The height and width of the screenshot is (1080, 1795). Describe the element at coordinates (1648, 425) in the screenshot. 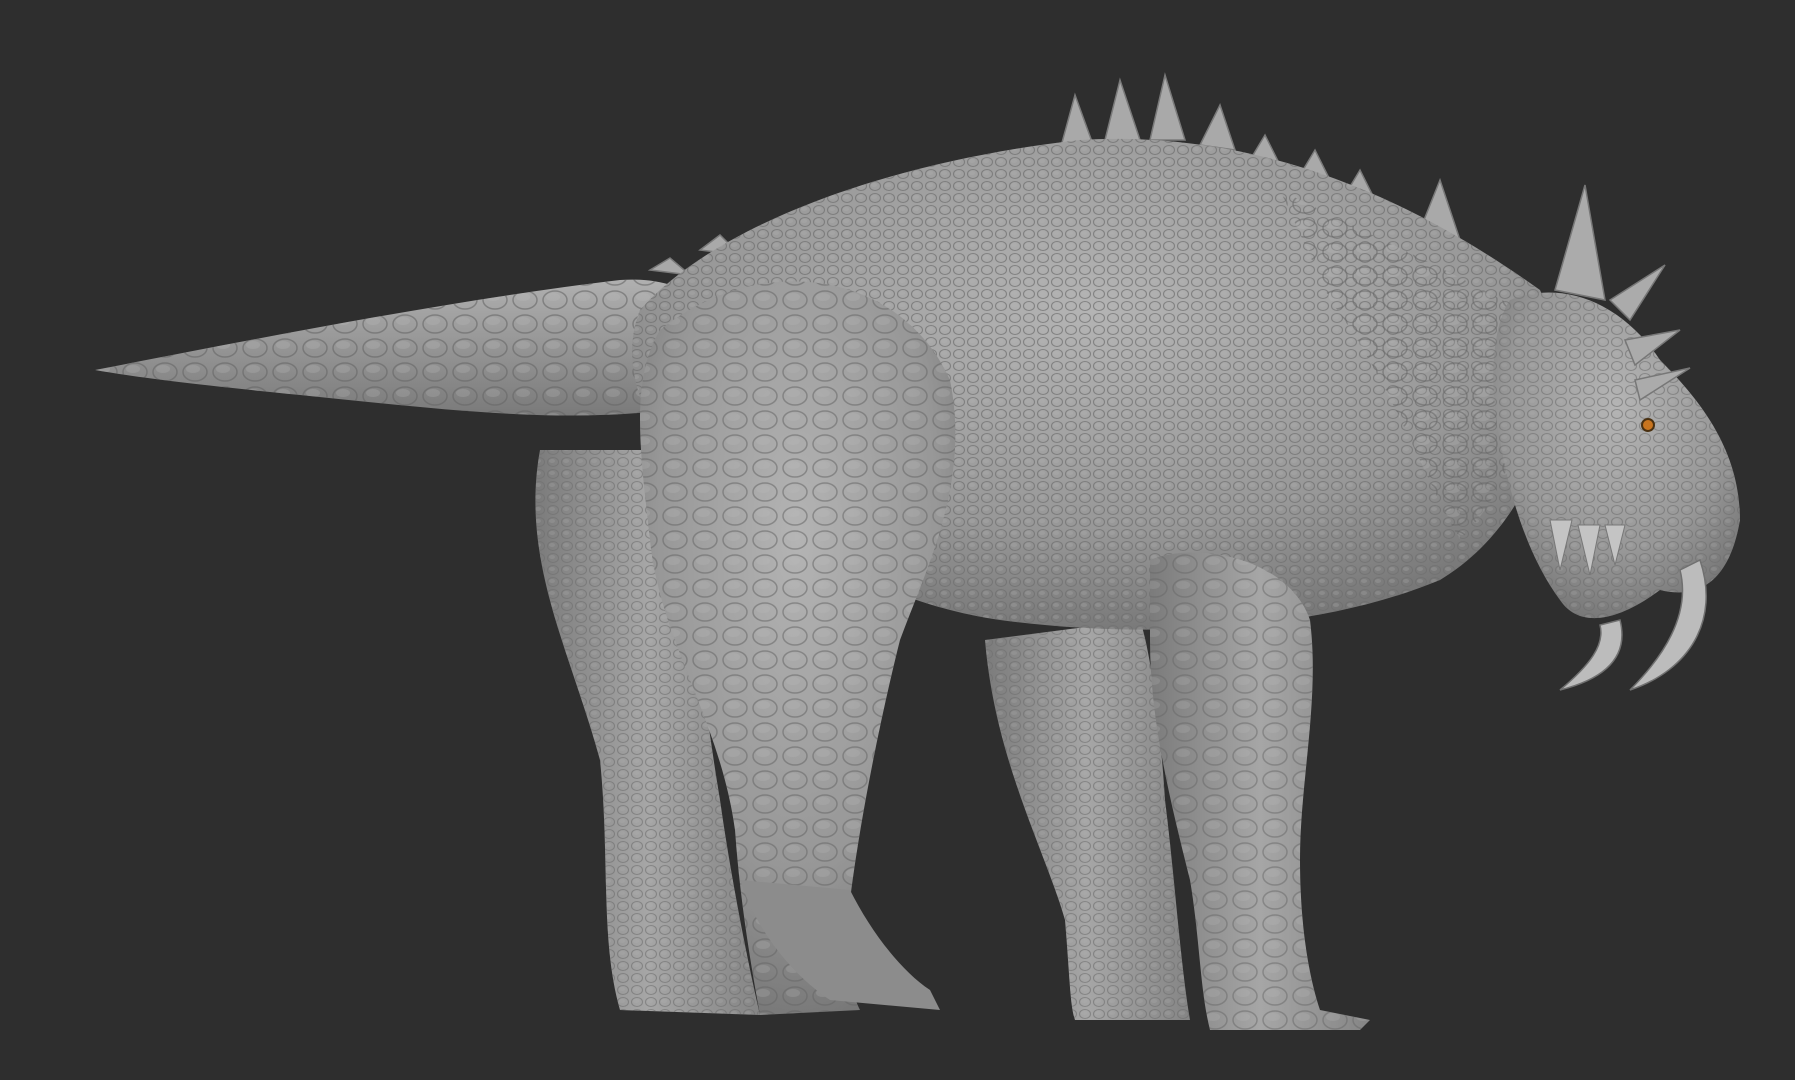

I see `eye` at that location.